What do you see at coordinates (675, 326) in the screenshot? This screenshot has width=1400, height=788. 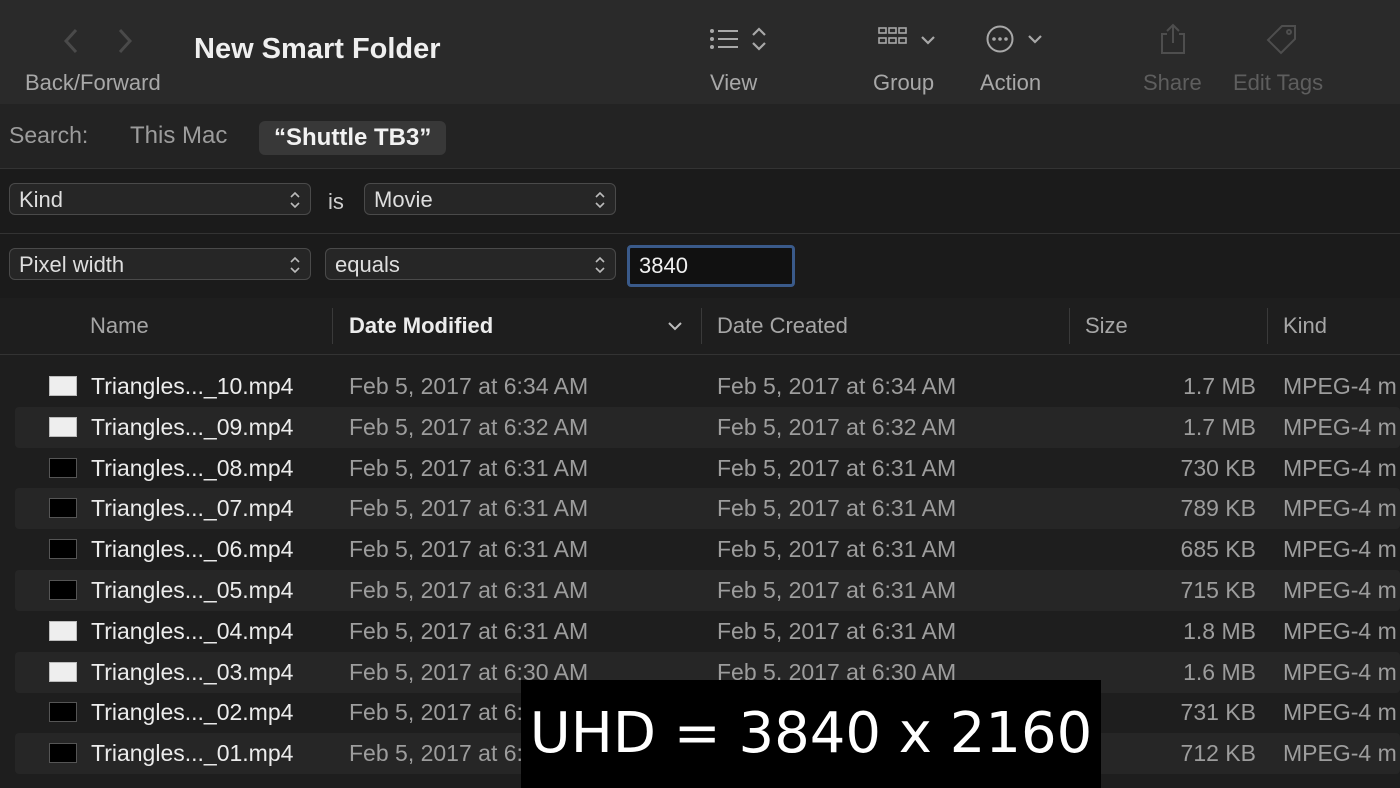 I see `sort-descending-chevron-icon` at bounding box center [675, 326].